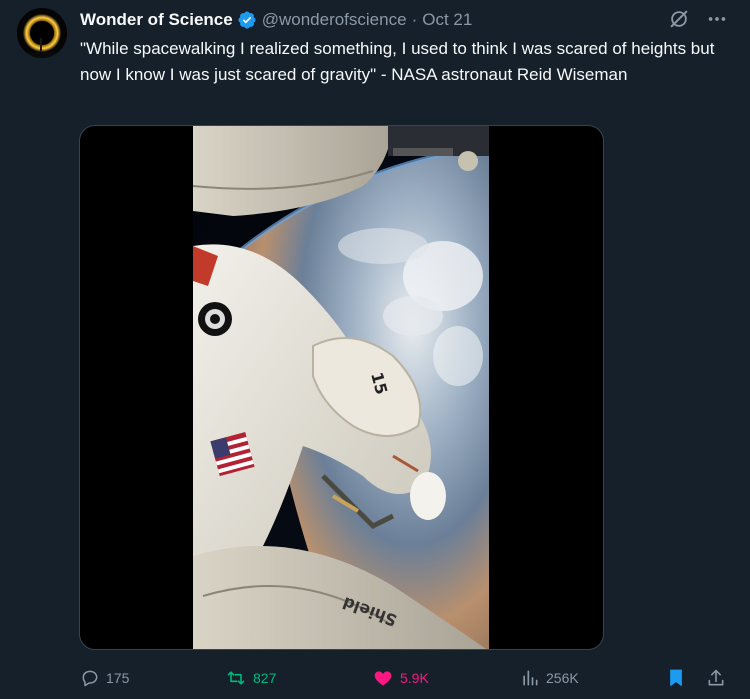 This screenshot has width=750, height=699. I want to click on bookmark-button, so click(679, 678).